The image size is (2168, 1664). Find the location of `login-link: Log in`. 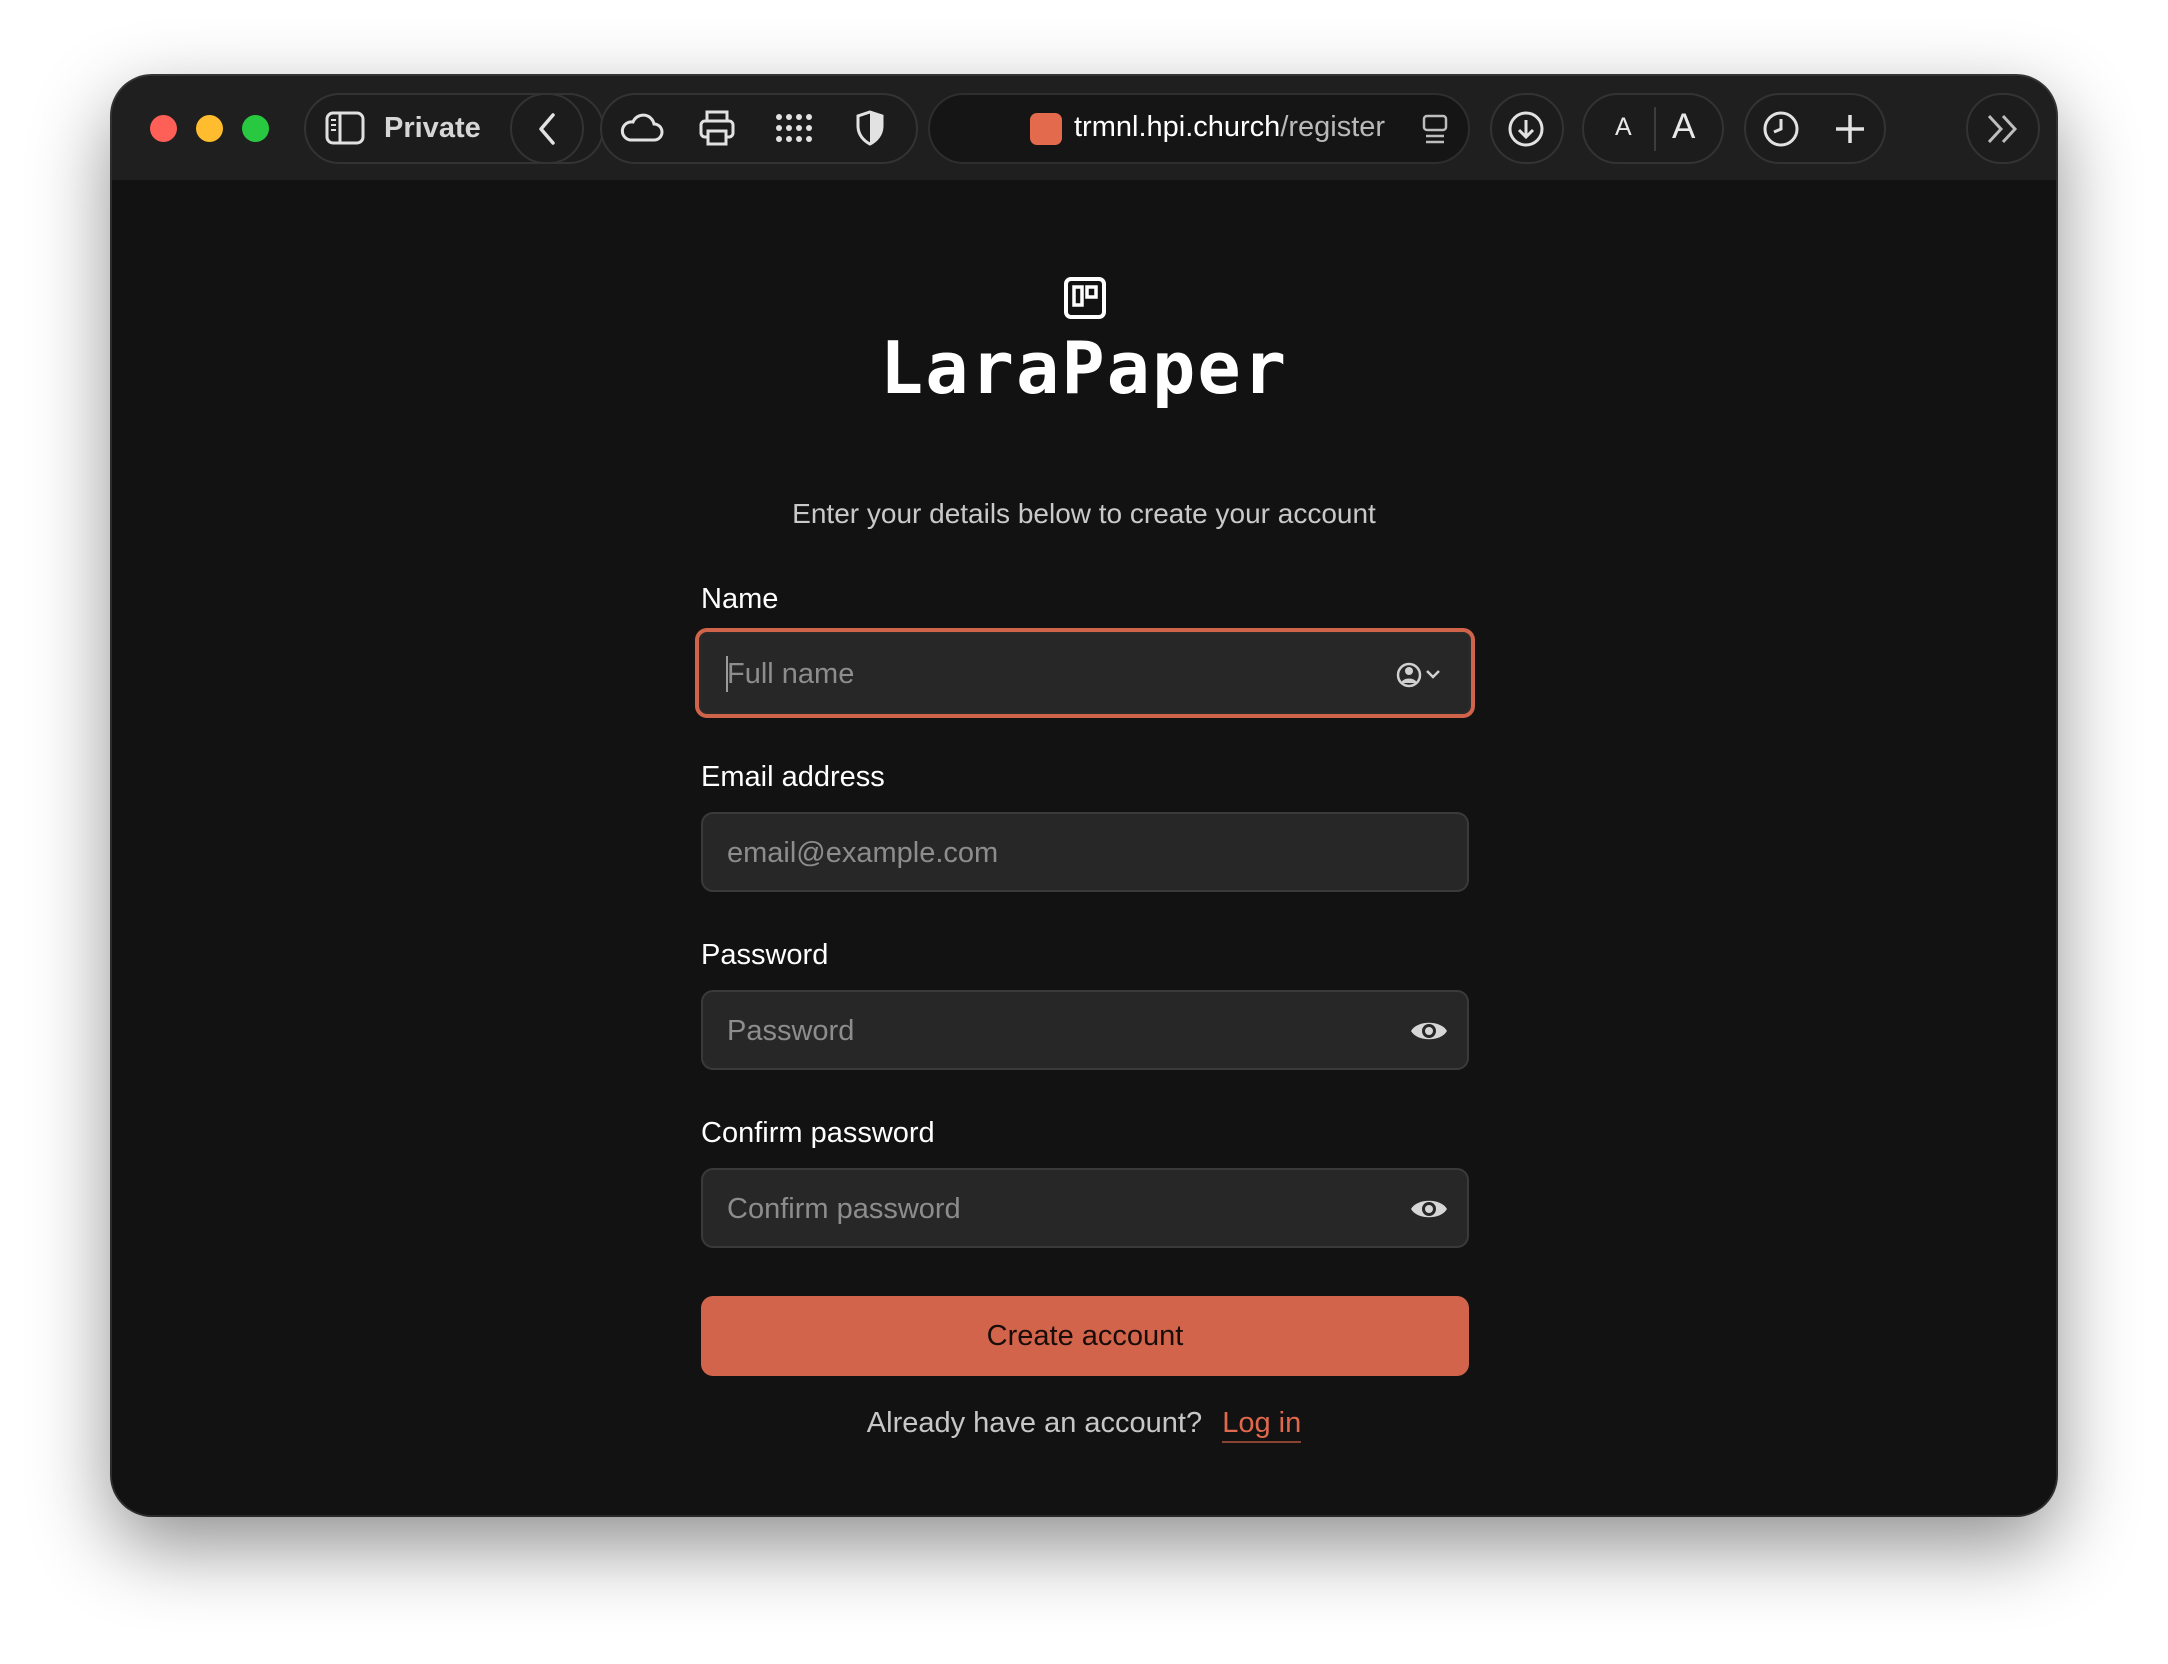

login-link: Log in is located at coordinates (1262, 1425).